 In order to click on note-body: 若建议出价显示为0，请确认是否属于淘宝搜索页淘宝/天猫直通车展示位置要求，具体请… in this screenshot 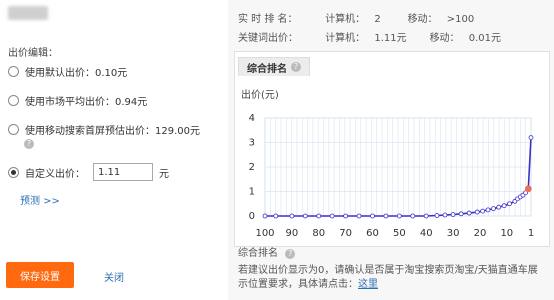, I will do `click(388, 277)`.